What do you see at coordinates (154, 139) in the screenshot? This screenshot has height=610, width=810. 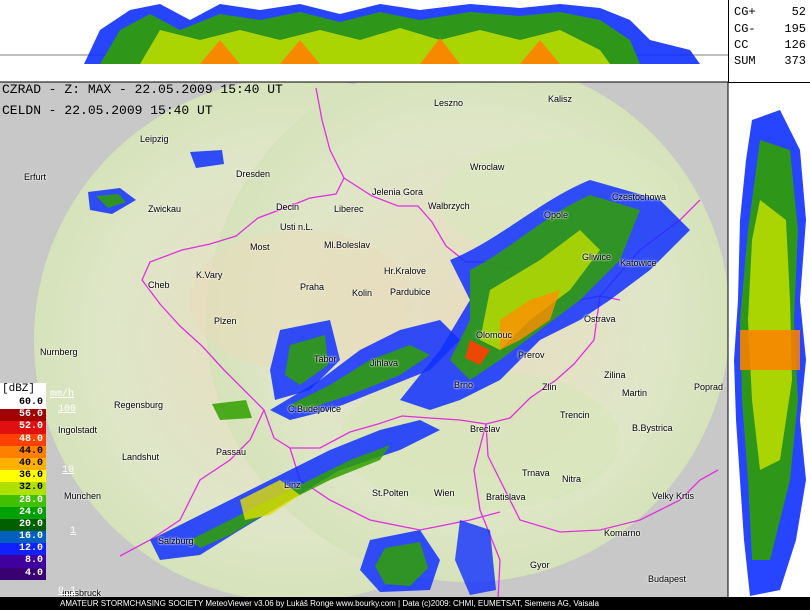 I see `city-label: Leipzig` at bounding box center [154, 139].